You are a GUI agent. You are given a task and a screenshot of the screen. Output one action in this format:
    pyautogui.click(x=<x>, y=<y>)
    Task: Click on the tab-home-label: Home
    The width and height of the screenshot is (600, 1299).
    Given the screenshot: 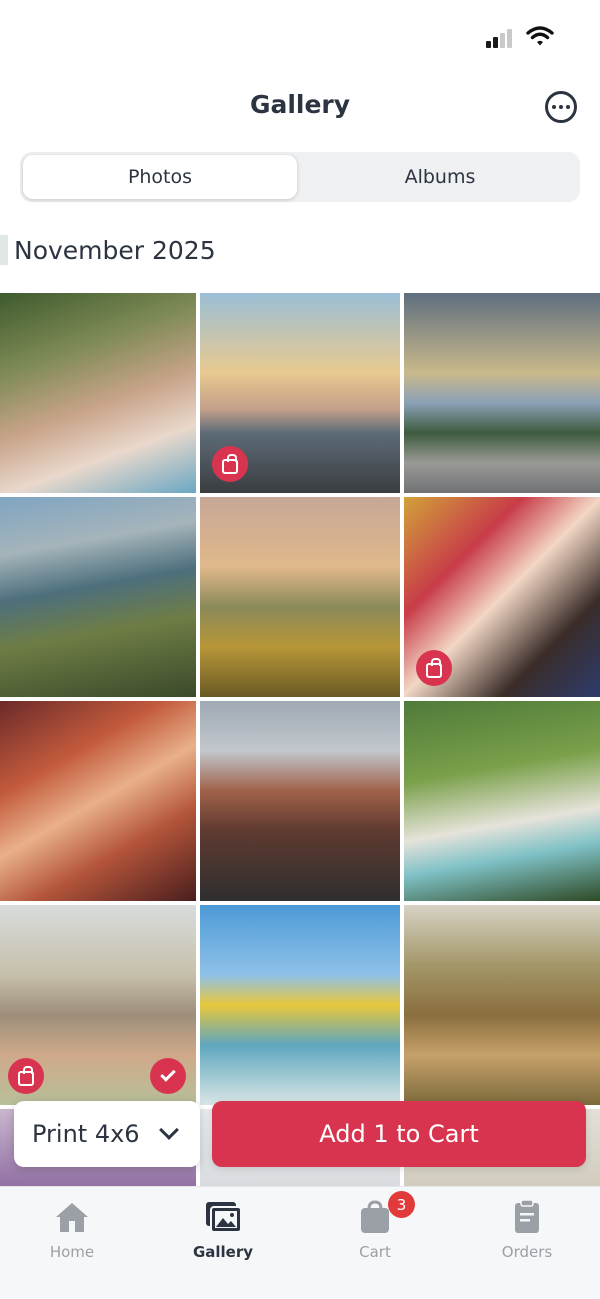 What is the action you would take?
    pyautogui.click(x=72, y=1252)
    